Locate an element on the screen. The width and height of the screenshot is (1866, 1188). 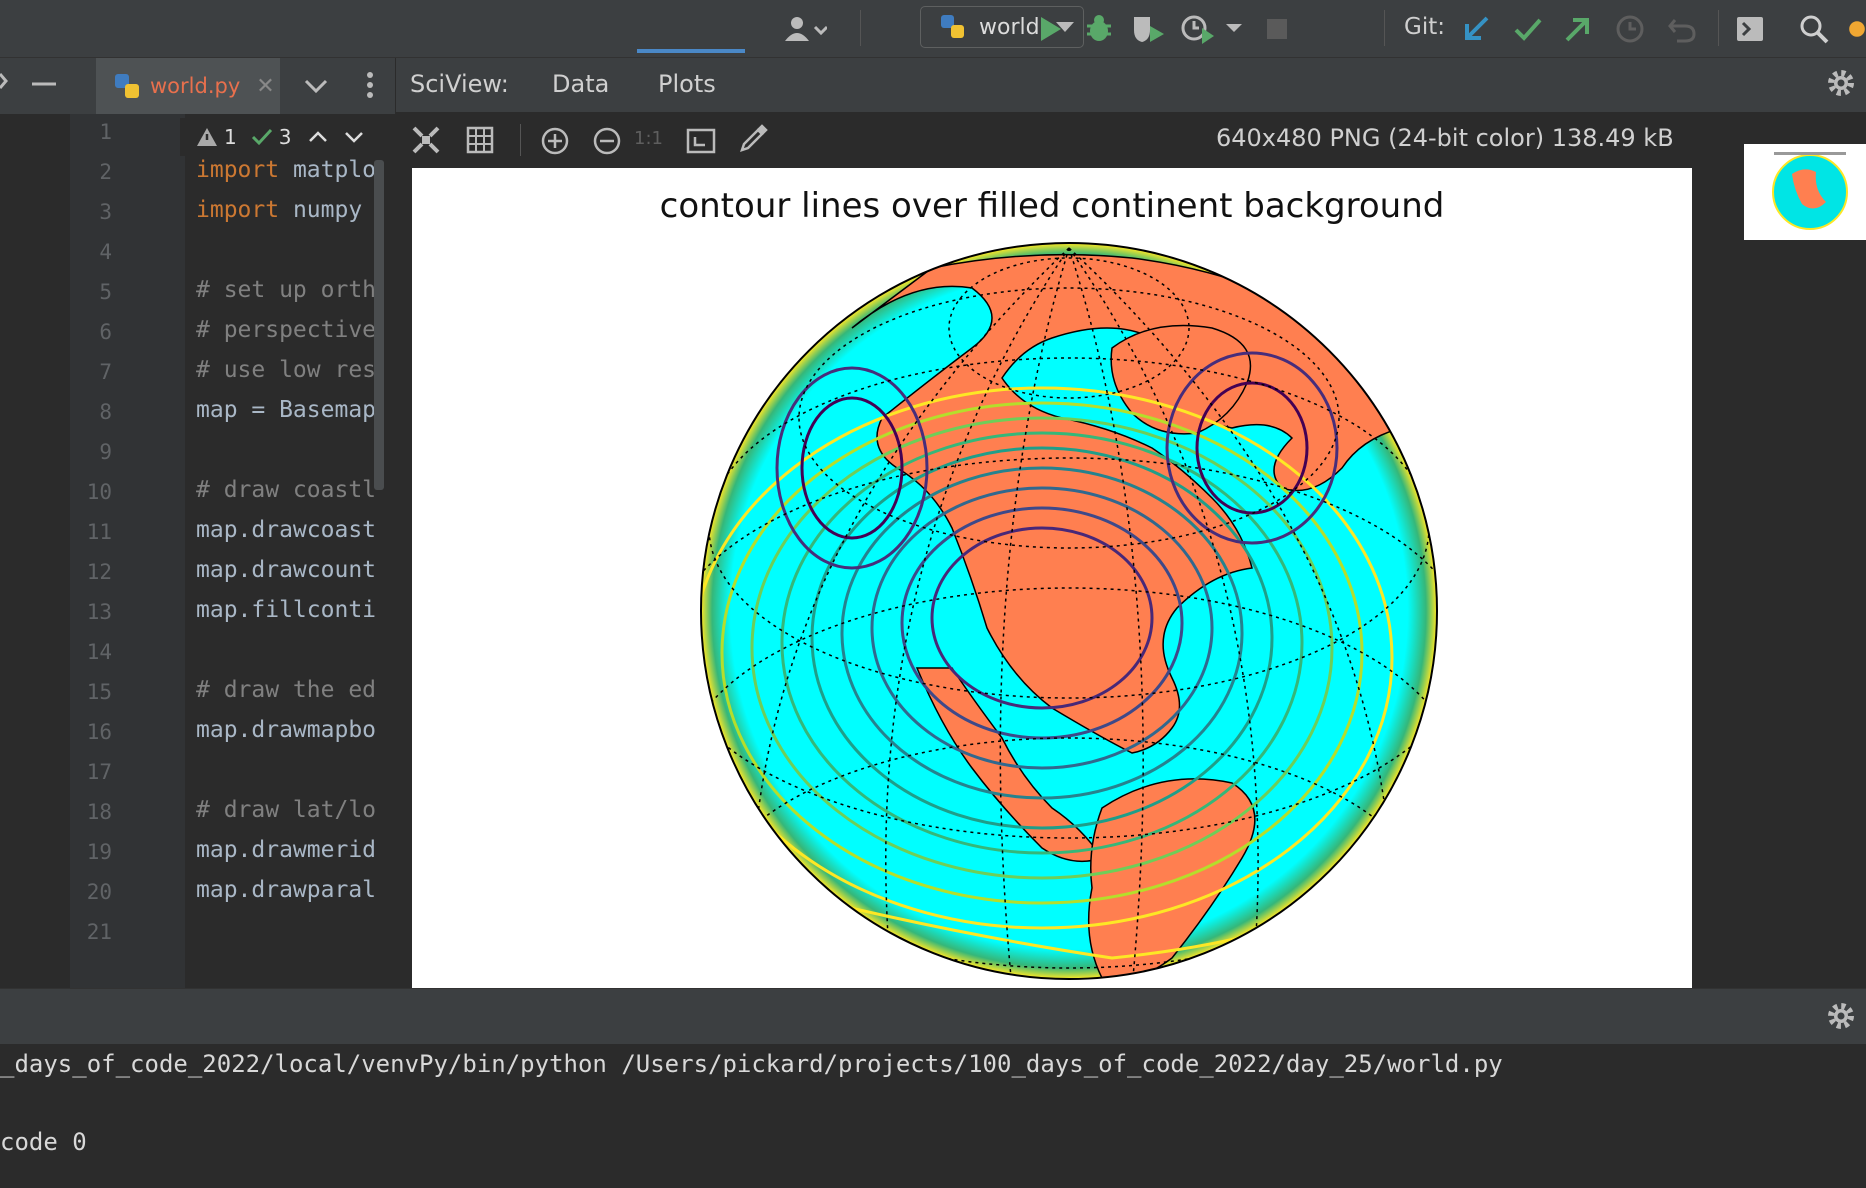
code-line: map.drawparal is located at coordinates (286, 890).